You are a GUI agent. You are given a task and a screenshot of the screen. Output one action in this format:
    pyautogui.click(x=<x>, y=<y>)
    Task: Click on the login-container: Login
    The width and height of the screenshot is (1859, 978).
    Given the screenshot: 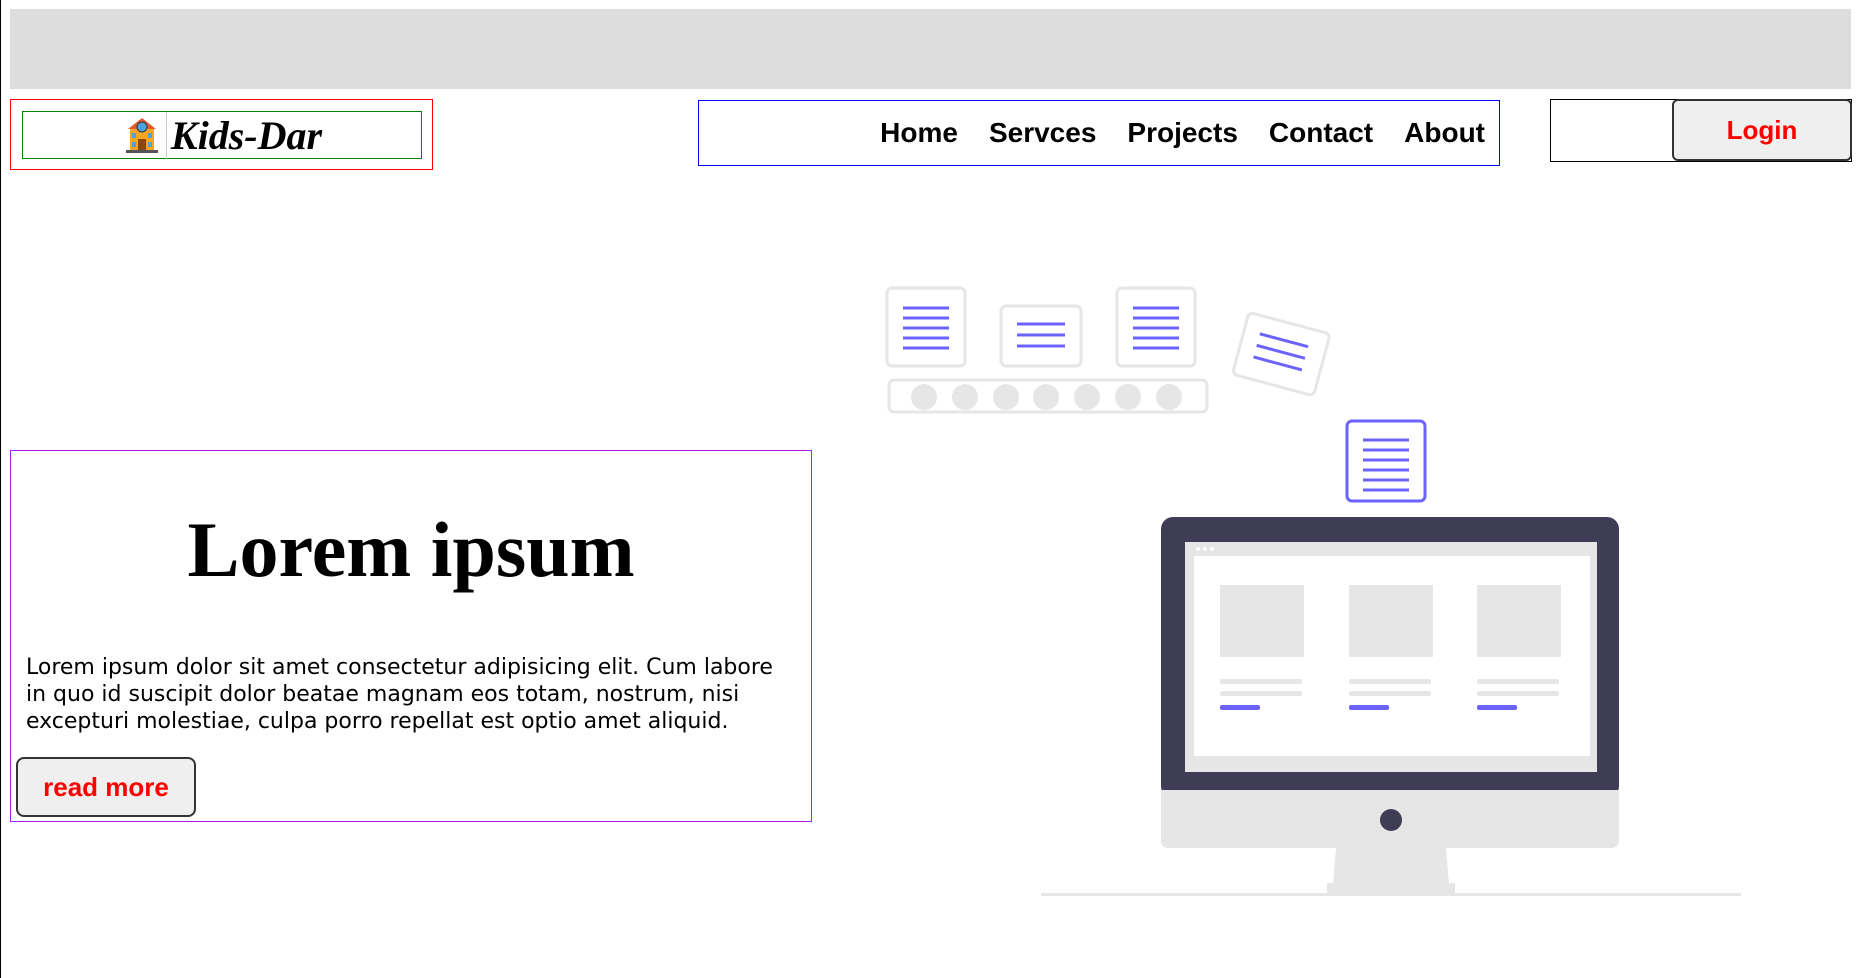 What is the action you would take?
    pyautogui.click(x=1701, y=130)
    